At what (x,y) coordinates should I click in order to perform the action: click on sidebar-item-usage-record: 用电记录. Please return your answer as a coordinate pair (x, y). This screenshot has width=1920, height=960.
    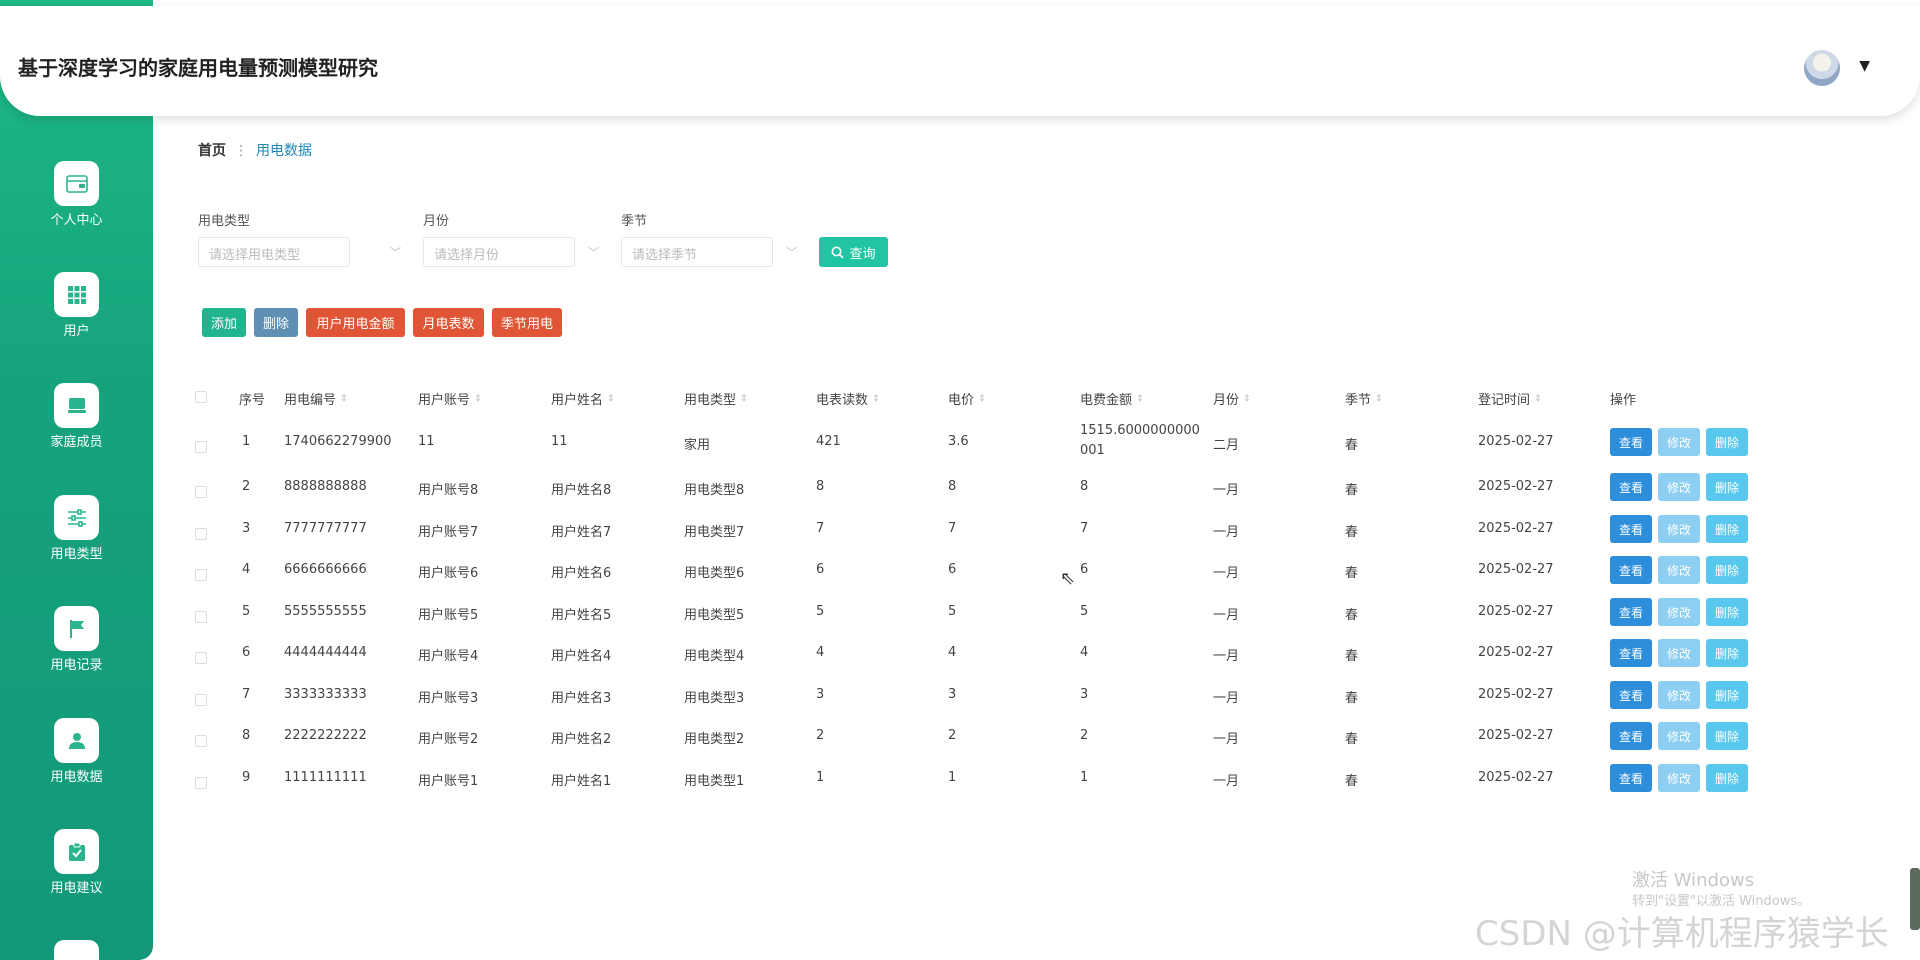
    Looking at the image, I should click on (76, 651).